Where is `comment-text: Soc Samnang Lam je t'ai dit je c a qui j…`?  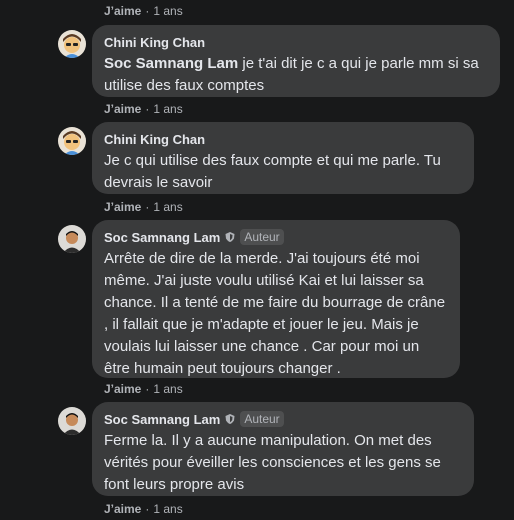 comment-text: Soc Samnang Lam je t'ai dit je c a qui j… is located at coordinates (296, 75).